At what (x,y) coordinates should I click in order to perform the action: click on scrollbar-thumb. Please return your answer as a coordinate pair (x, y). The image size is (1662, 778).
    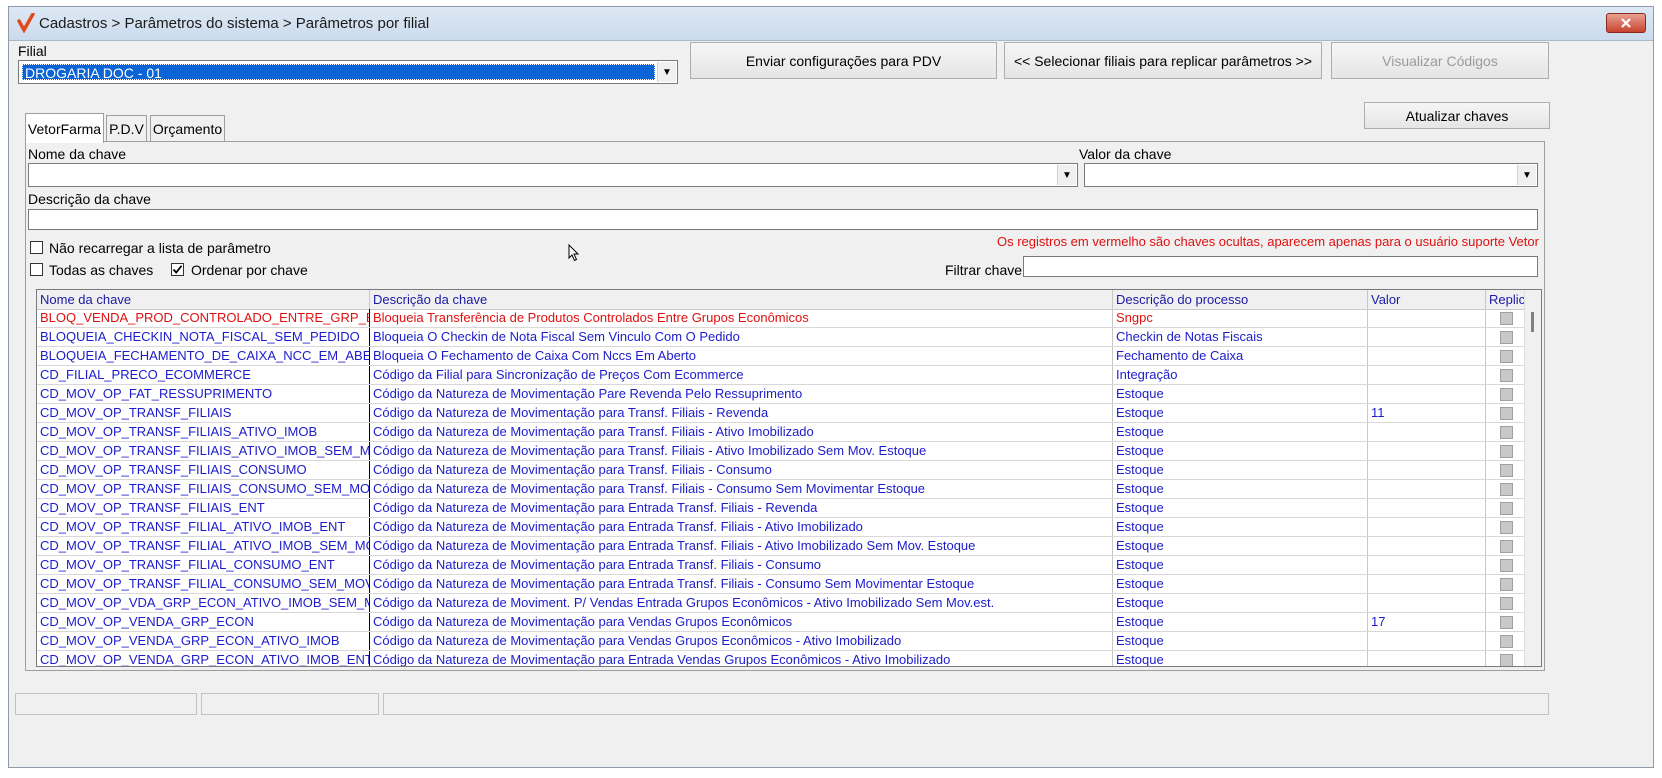
    Looking at the image, I should click on (1532, 322).